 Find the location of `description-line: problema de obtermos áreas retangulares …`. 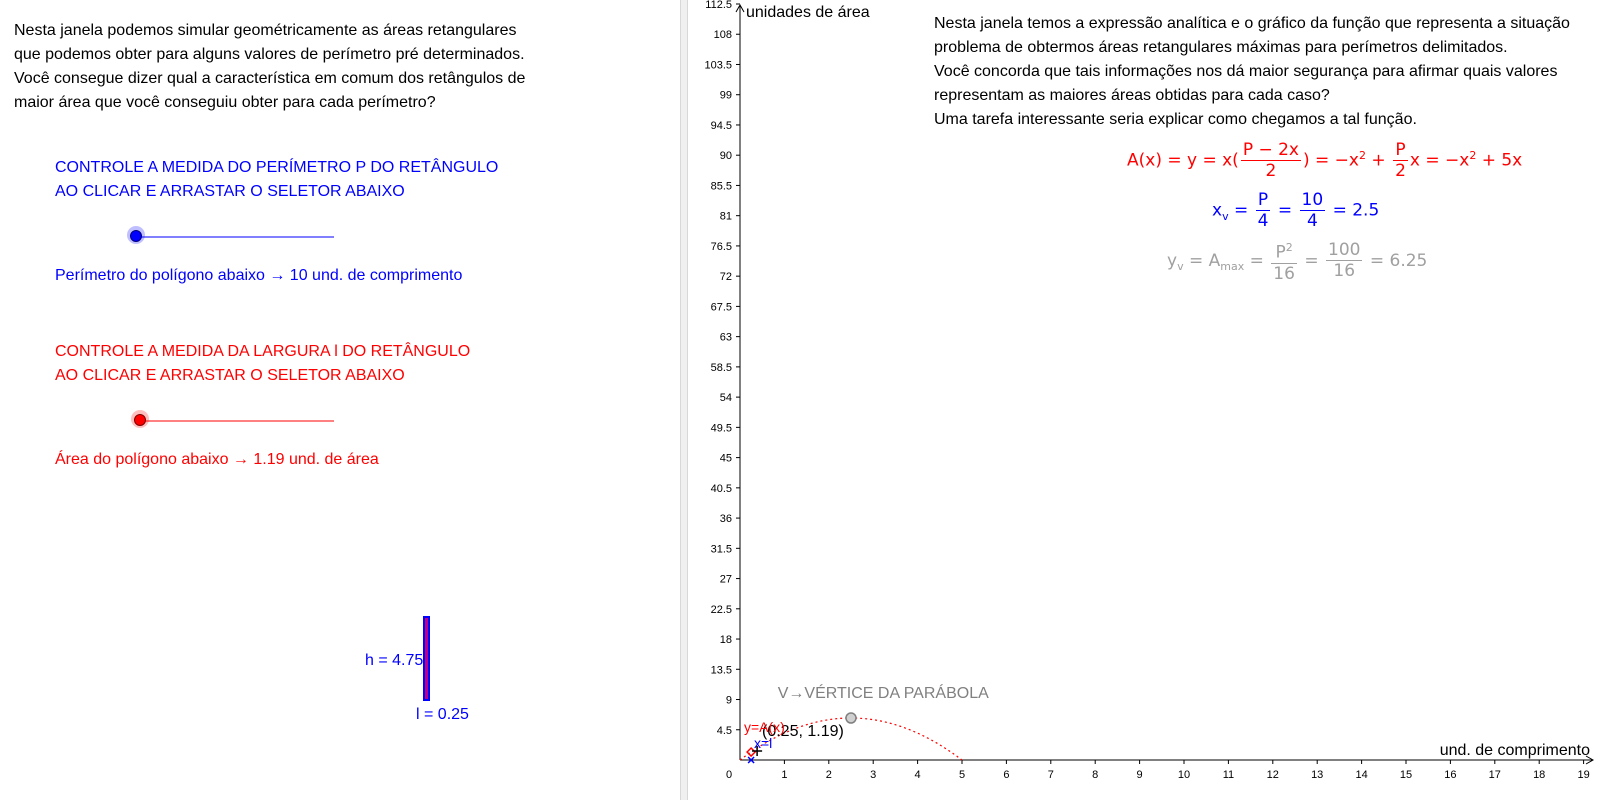

description-line: problema de obtermos áreas retangulares … is located at coordinates (1221, 47).